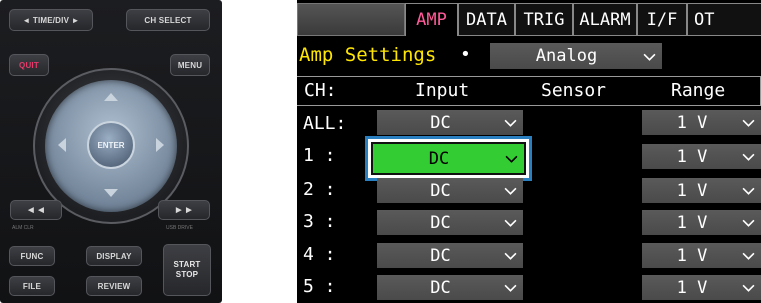  What do you see at coordinates (111, 97) in the screenshot?
I see `up-arrow-icon` at bounding box center [111, 97].